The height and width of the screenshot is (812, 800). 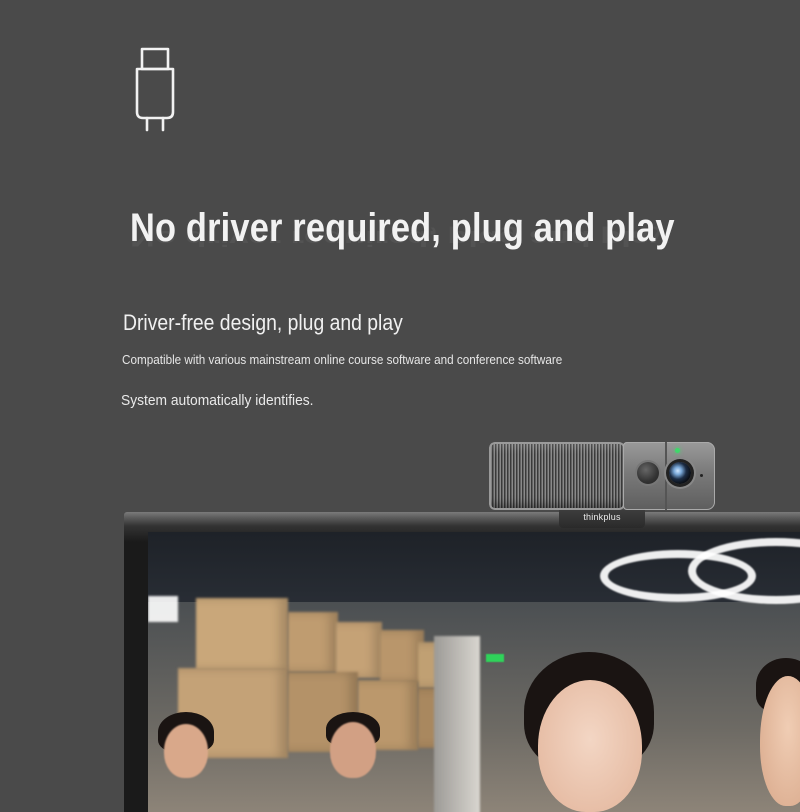 I want to click on webcam: thinkplus, so click(x=602, y=484).